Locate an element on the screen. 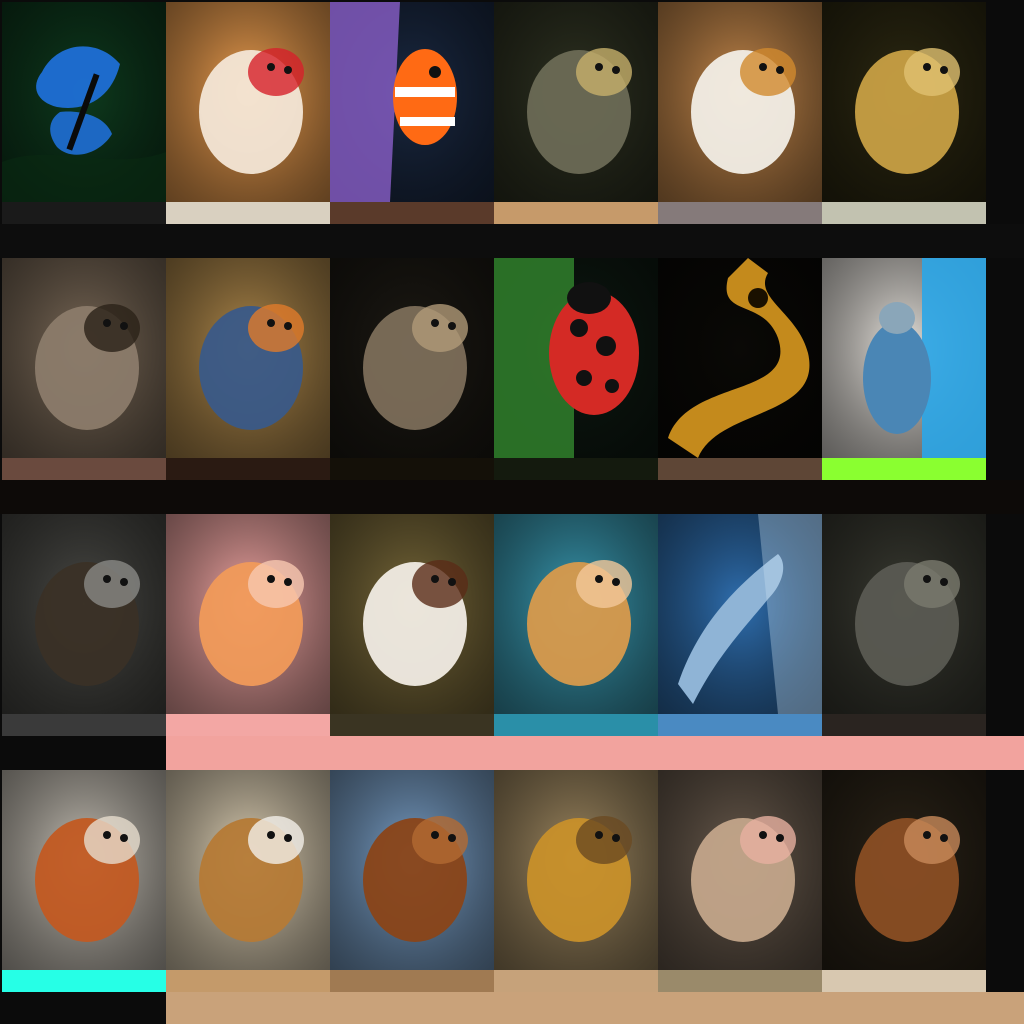 The height and width of the screenshot is (1024, 1024). photo-tile-elephant is located at coordinates (904, 614).